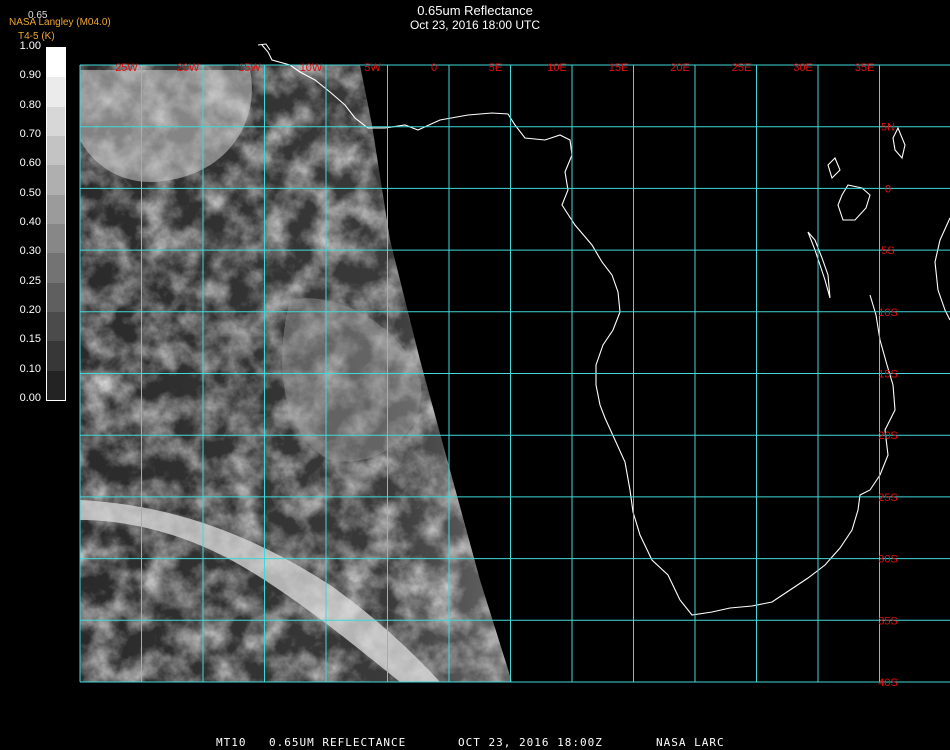 This screenshot has width=950, height=750. I want to click on longitude-label: 5E, so click(495, 68).